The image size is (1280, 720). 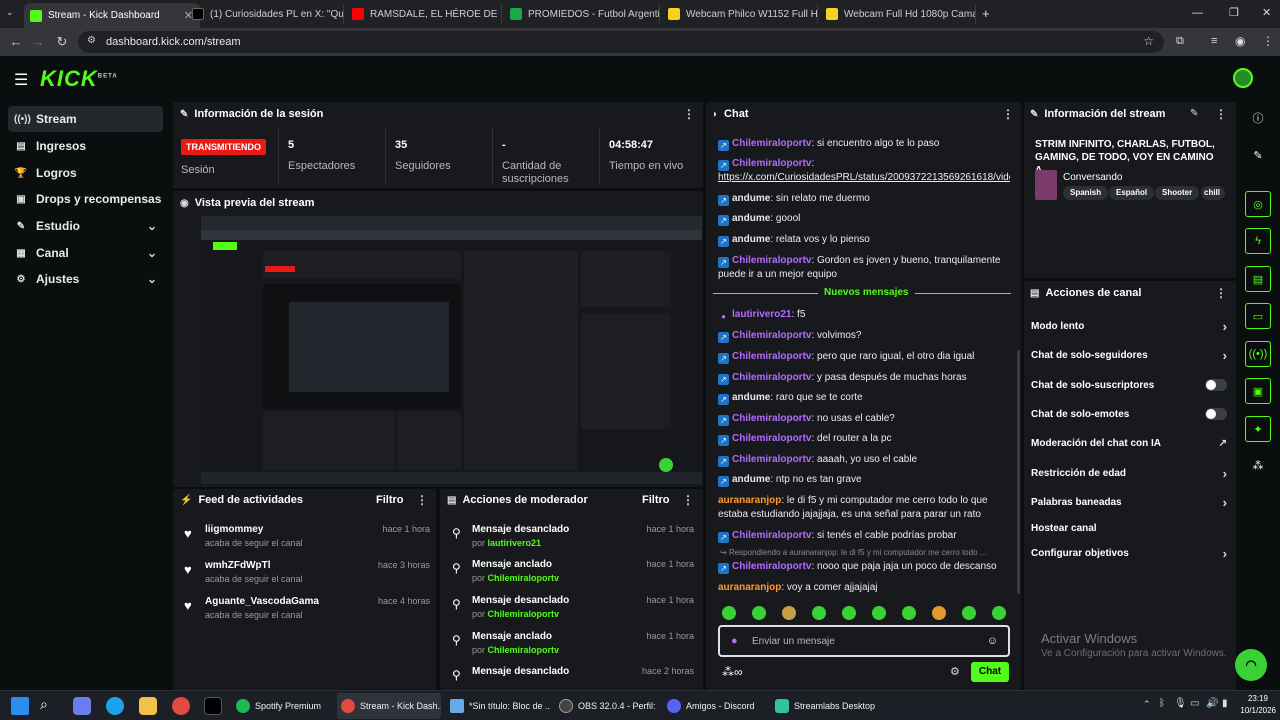 What do you see at coordinates (85, 119) in the screenshot?
I see `sidebar-item-stream: ((•)) Stream` at bounding box center [85, 119].